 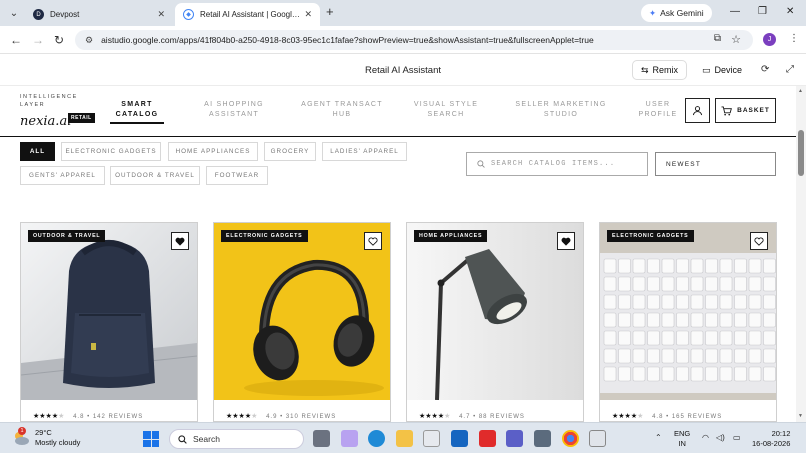 What do you see at coordinates (237, 175) in the screenshot?
I see `filter-footwear: FOOTWEAR` at bounding box center [237, 175].